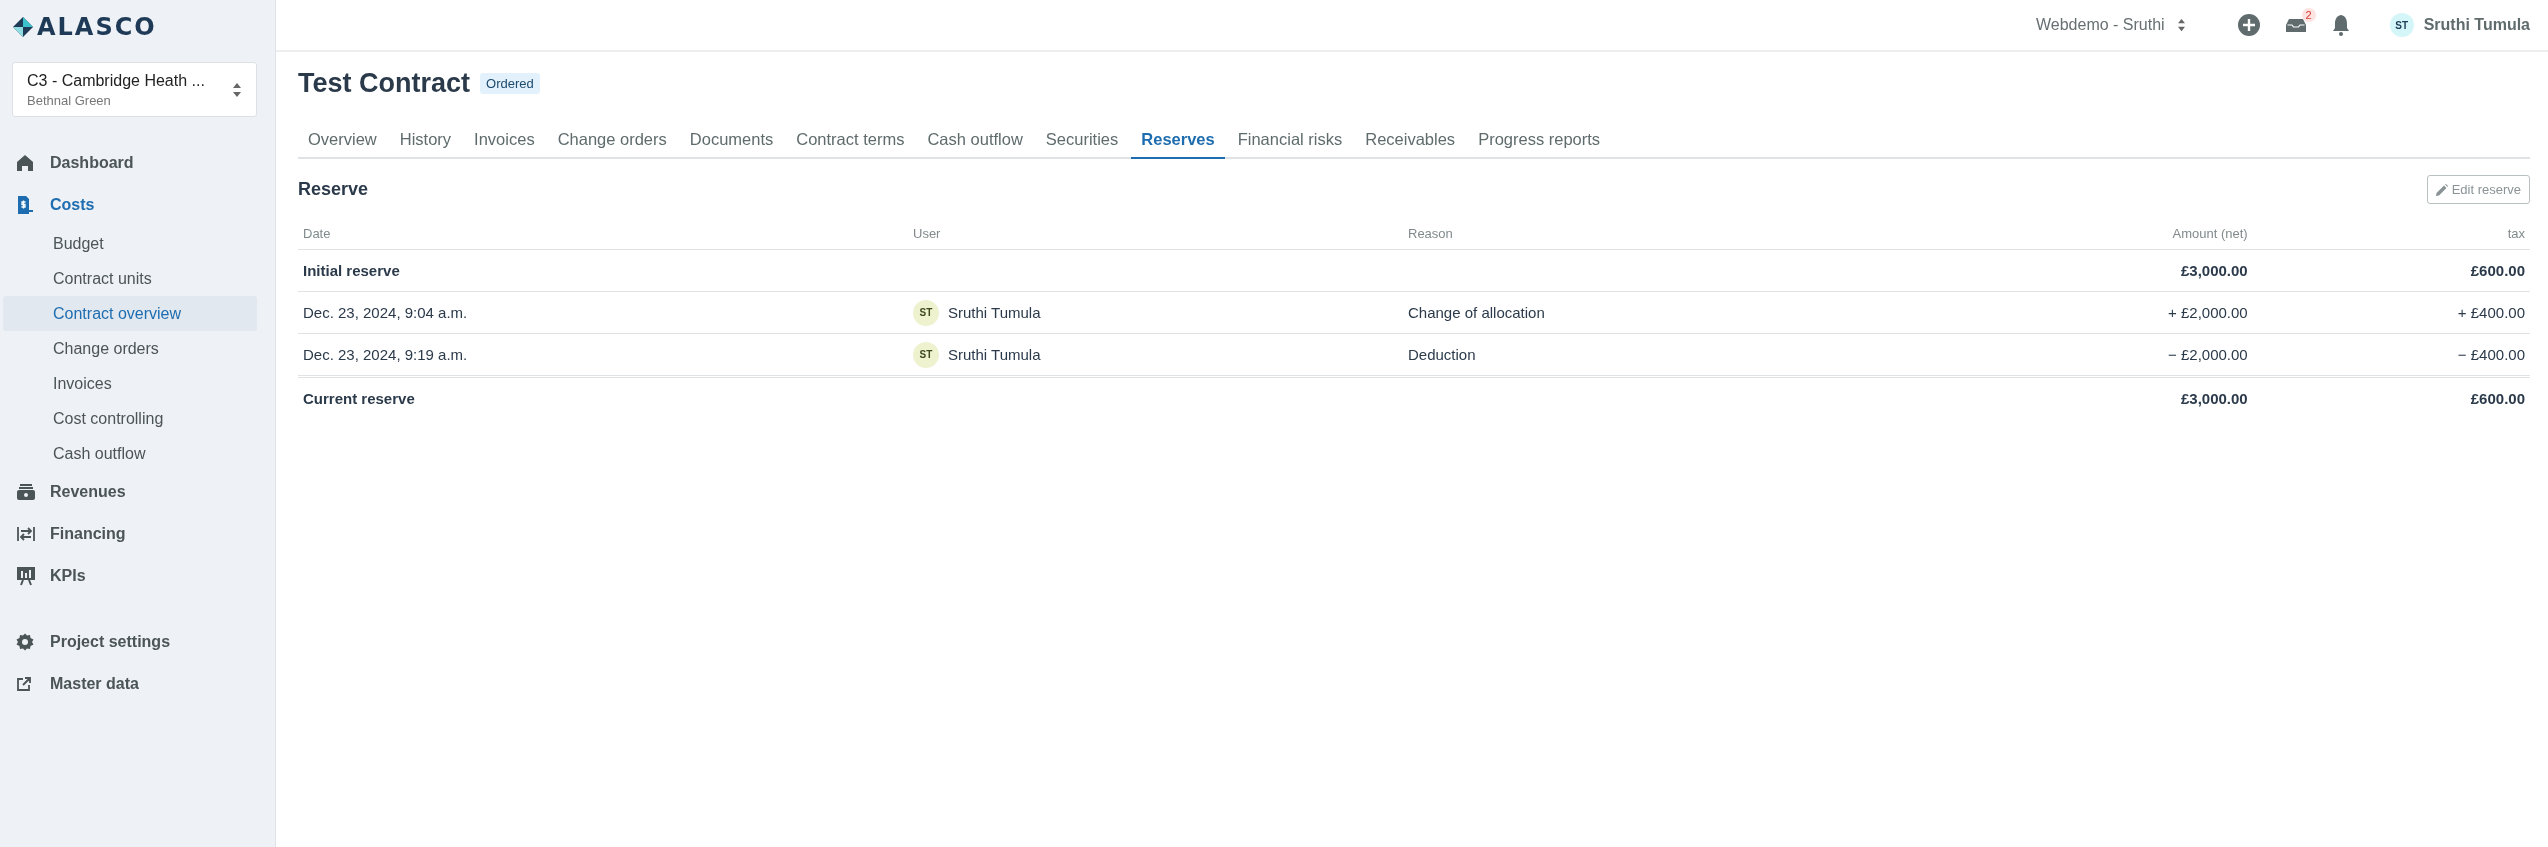  Describe the element at coordinates (97, 27) in the screenshot. I see `logo-text: ALASCO` at that location.